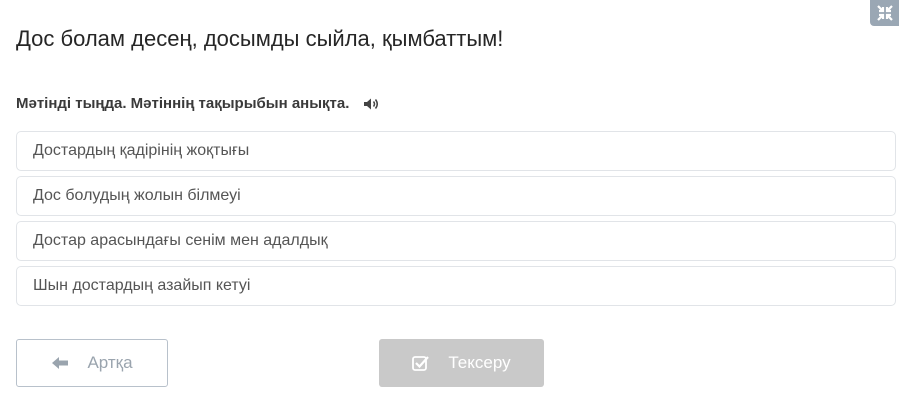 Image resolution: width=899 pixels, height=401 pixels. I want to click on checkbox-check-icon, so click(421, 363).